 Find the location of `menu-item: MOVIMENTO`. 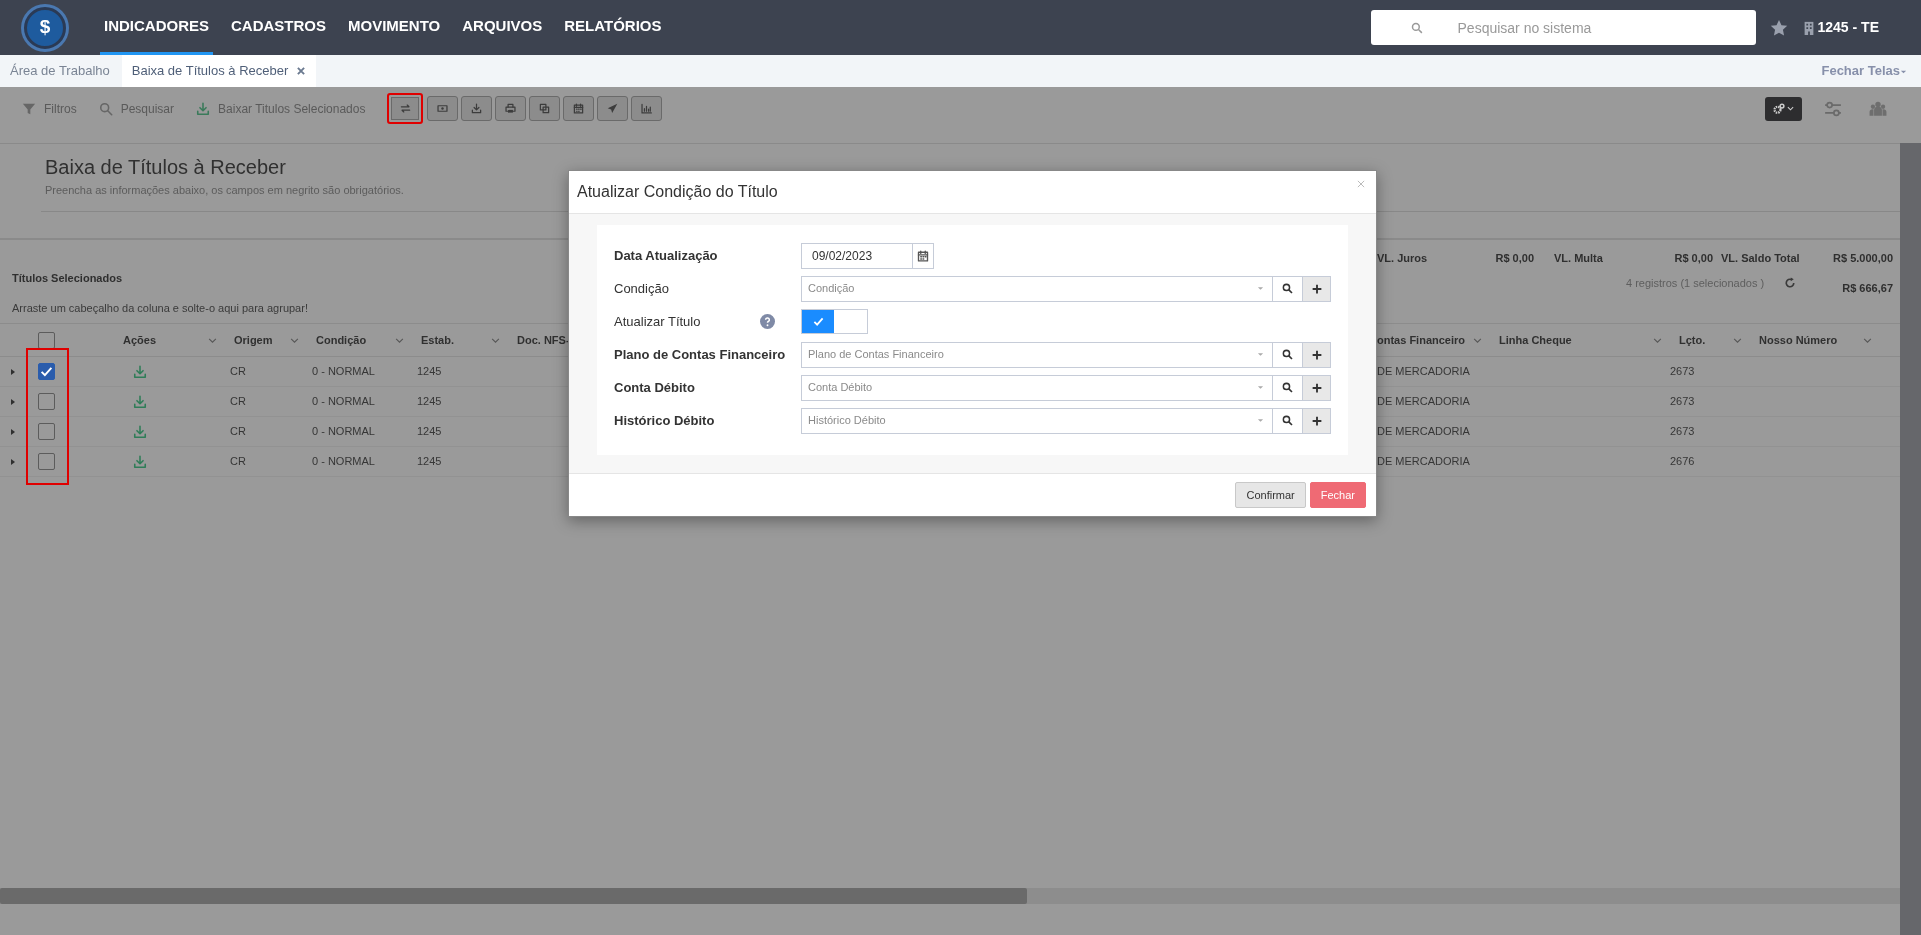

menu-item: MOVIMENTO is located at coordinates (394, 27).